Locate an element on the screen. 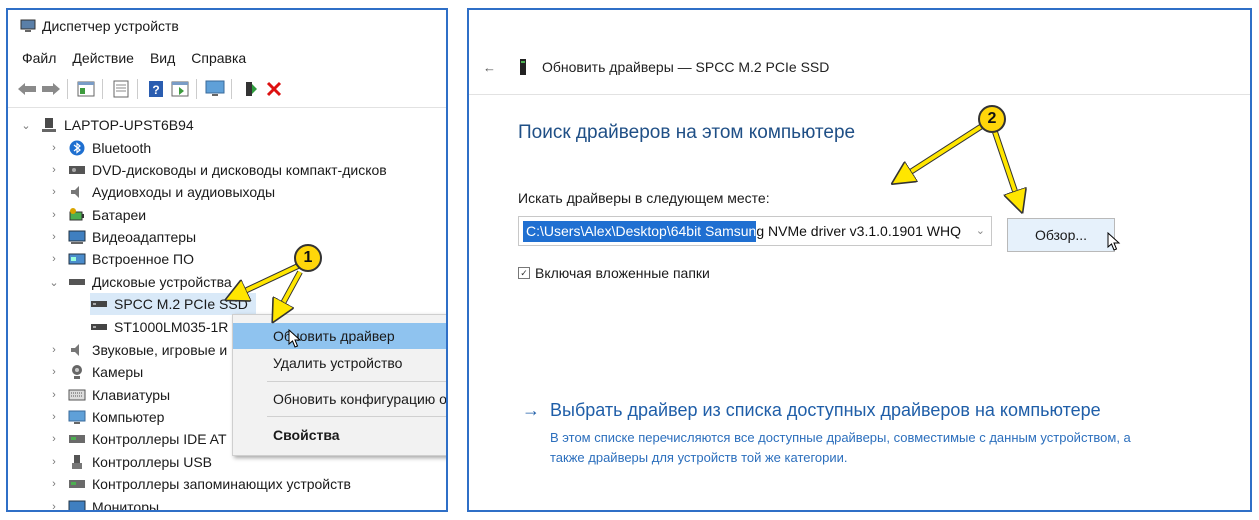  step-badge-2: 2 is located at coordinates (992, 119).